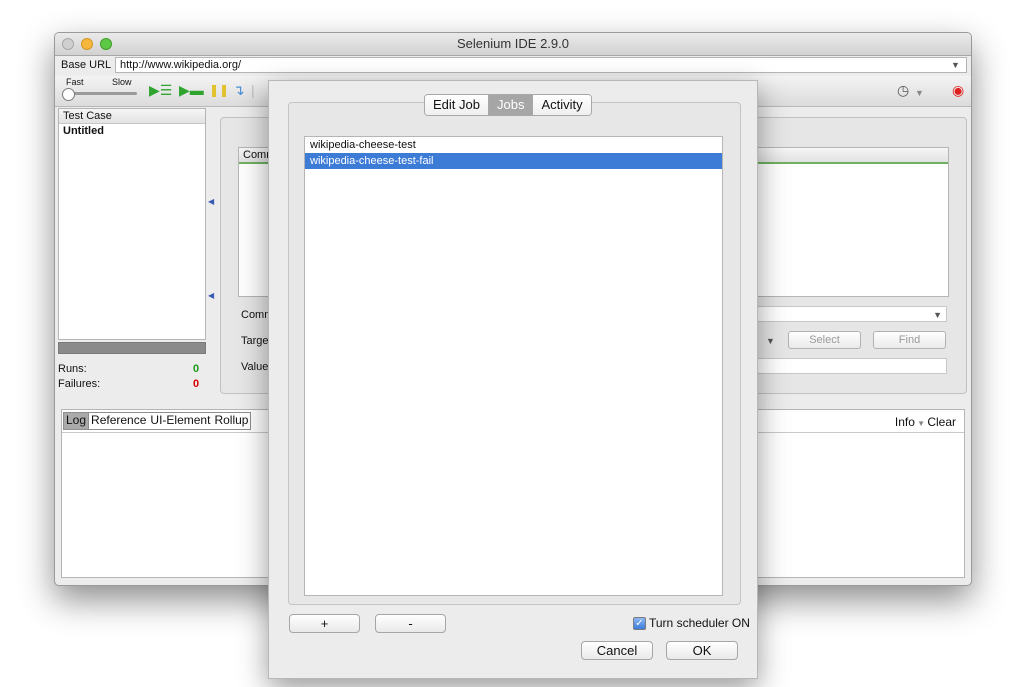 The width and height of the screenshot is (1024, 687). I want to click on info-dropdown-icon: ▼, so click(921, 423).